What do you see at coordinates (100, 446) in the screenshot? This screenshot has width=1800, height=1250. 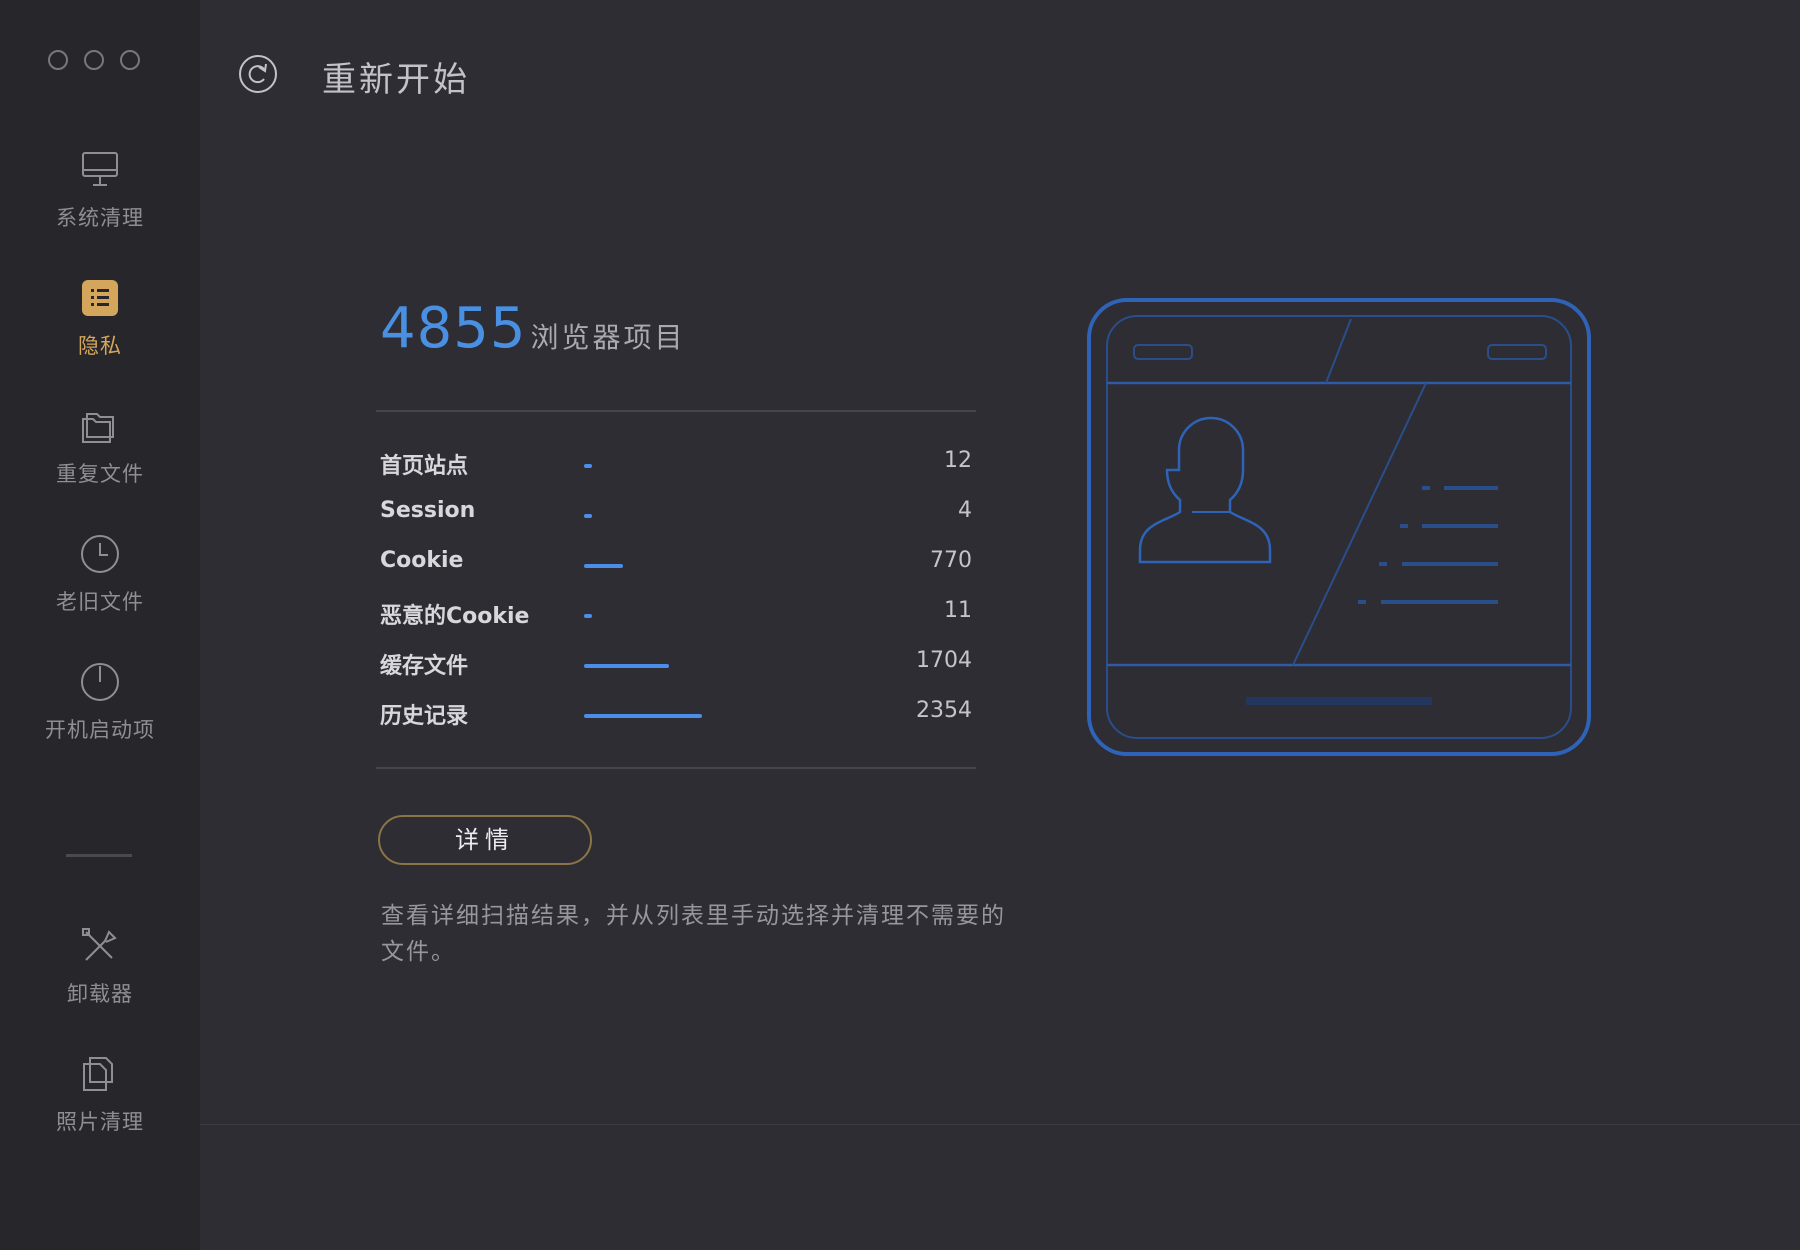 I see `sidebar-item-duplicate-files: 重复文件` at bounding box center [100, 446].